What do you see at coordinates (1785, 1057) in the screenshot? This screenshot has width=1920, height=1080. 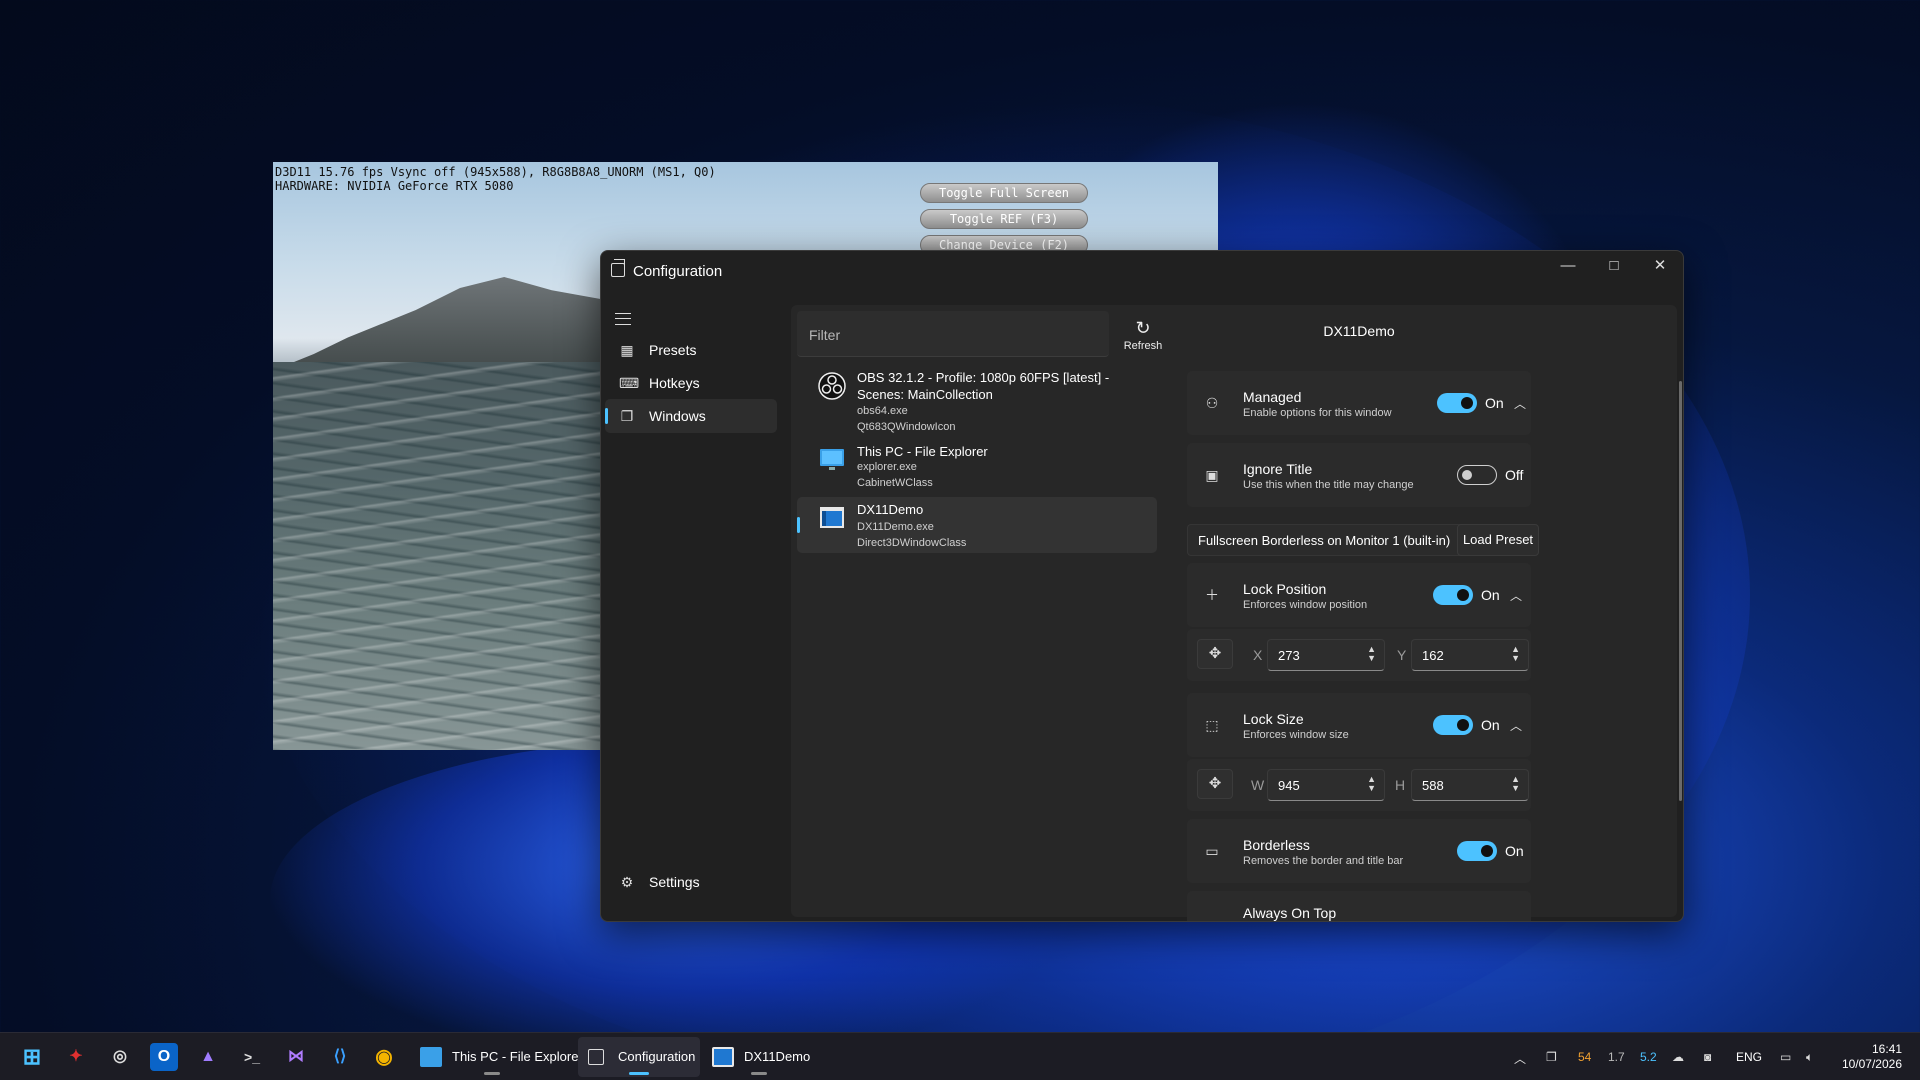 I see `network-icon: ▭` at bounding box center [1785, 1057].